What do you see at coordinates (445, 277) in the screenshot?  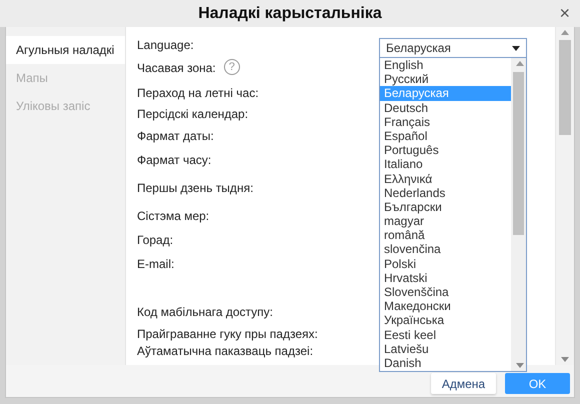 I see `language-option: Hrvatski` at bounding box center [445, 277].